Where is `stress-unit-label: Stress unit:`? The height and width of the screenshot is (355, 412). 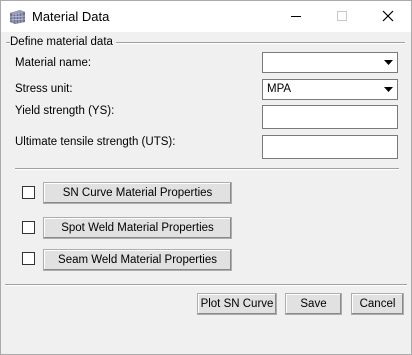 stress-unit-label: Stress unit: is located at coordinates (44, 89).